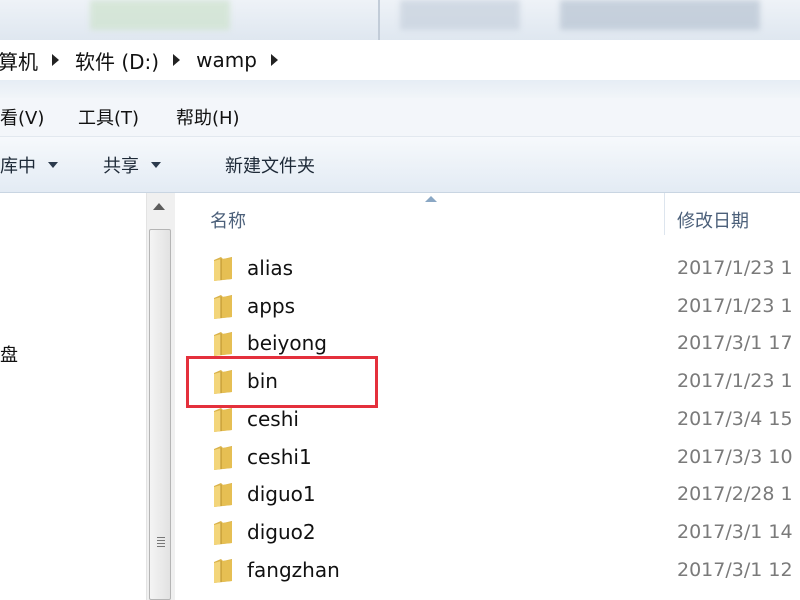 Image resolution: width=800 pixels, height=600 pixels. Describe the element at coordinates (22, 117) in the screenshot. I see `menu-view: 看(V)` at that location.